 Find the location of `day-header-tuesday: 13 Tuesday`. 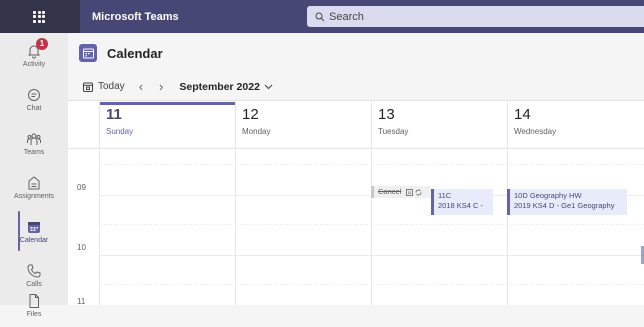

day-header-tuesday: 13 Tuesday is located at coordinates (439, 125).